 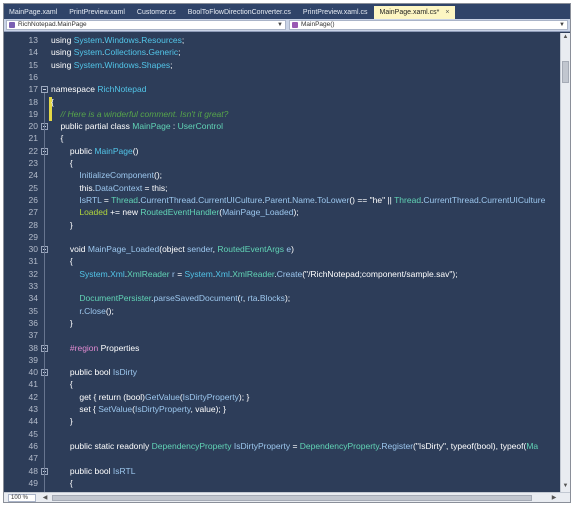 I want to click on line-number: 18, so click(x=33, y=101).